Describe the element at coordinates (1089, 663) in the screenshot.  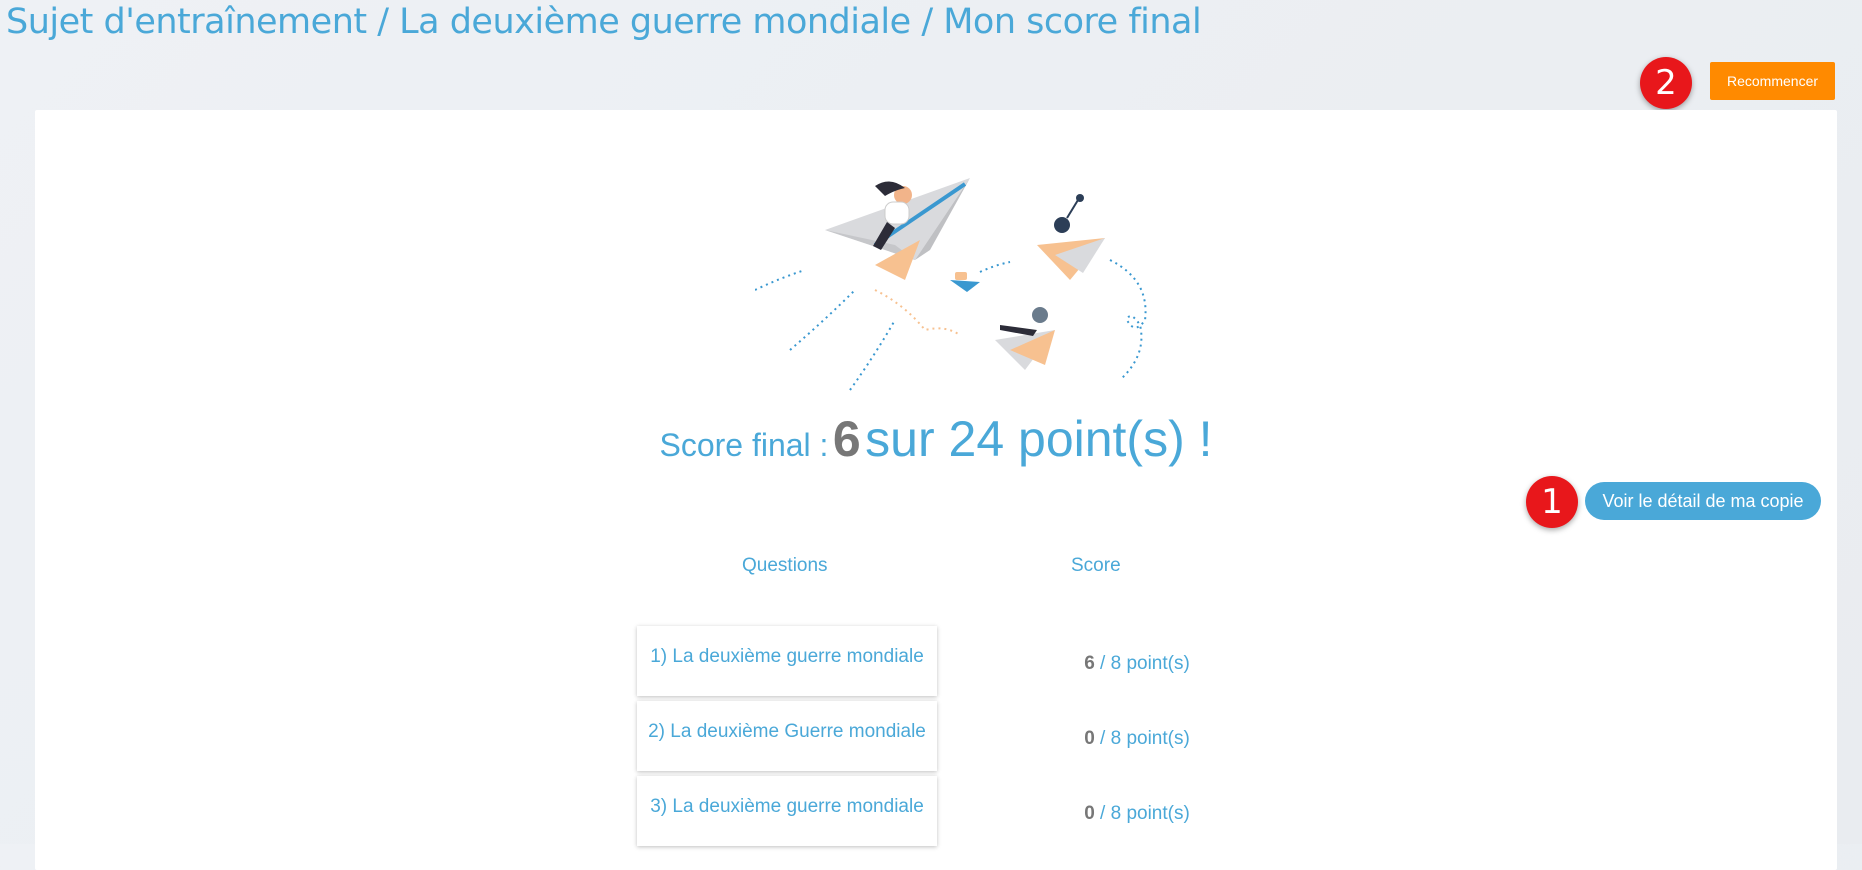
I see `question-score-obtained: 6` at that location.